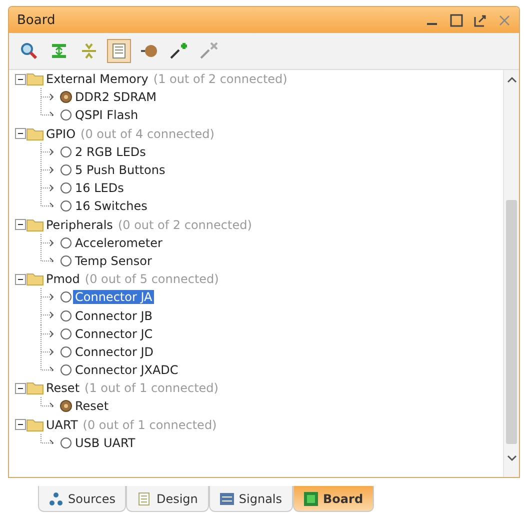  What do you see at coordinates (511, 458) in the screenshot?
I see `scroll-down-icon` at bounding box center [511, 458].